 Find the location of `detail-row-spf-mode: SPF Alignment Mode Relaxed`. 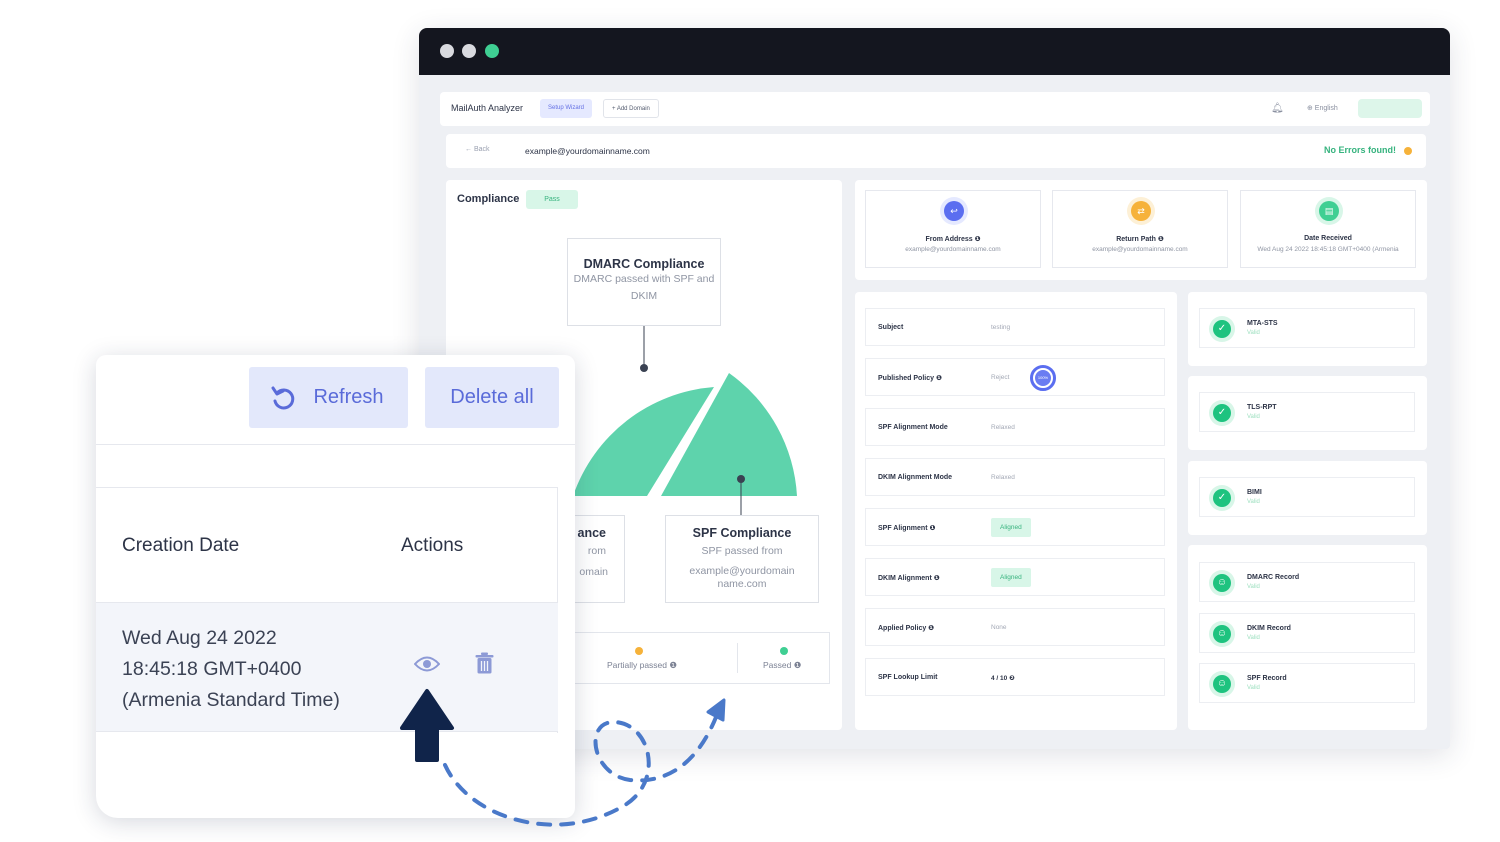

detail-row-spf-mode: SPF Alignment Mode Relaxed is located at coordinates (1015, 427).